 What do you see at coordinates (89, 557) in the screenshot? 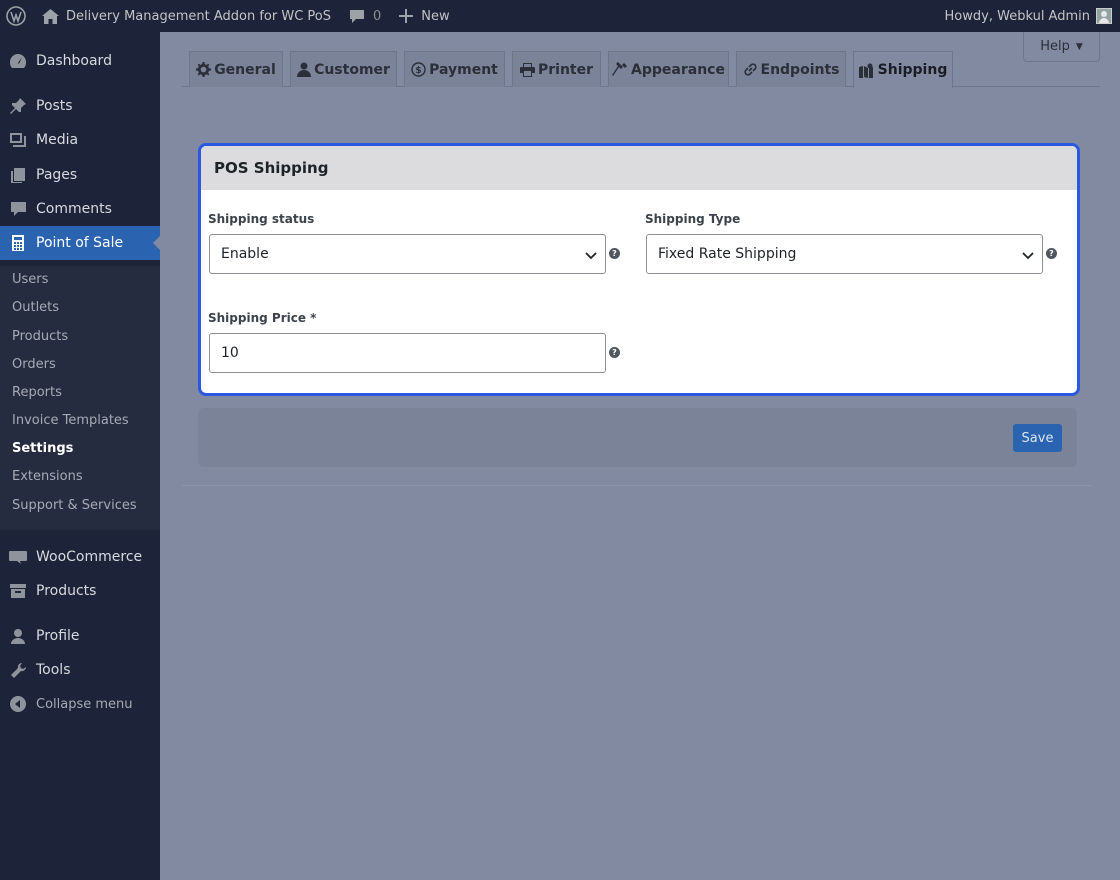
I see `sidebar-item-label: WooCommerce` at bounding box center [89, 557].